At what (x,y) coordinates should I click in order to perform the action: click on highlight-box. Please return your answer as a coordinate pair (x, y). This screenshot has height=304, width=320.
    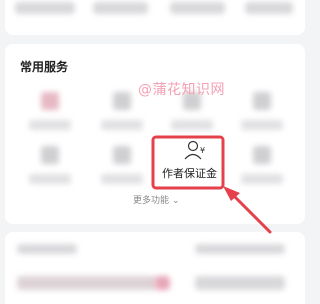
    Looking at the image, I should click on (188, 162).